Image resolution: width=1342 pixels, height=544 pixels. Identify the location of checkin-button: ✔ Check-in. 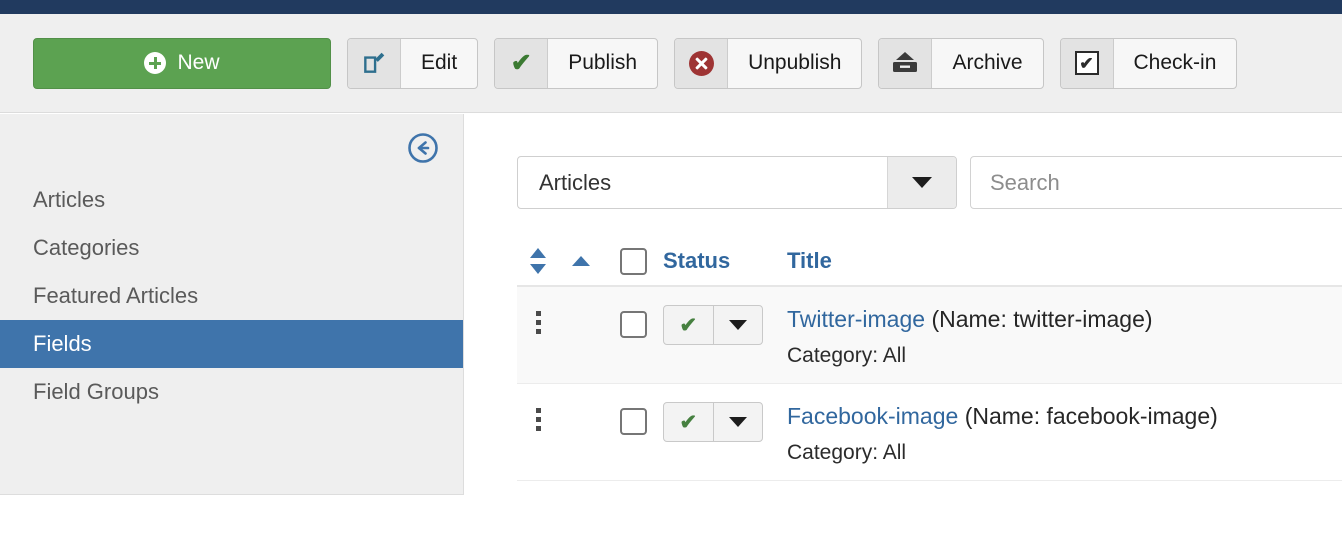
(1148, 63).